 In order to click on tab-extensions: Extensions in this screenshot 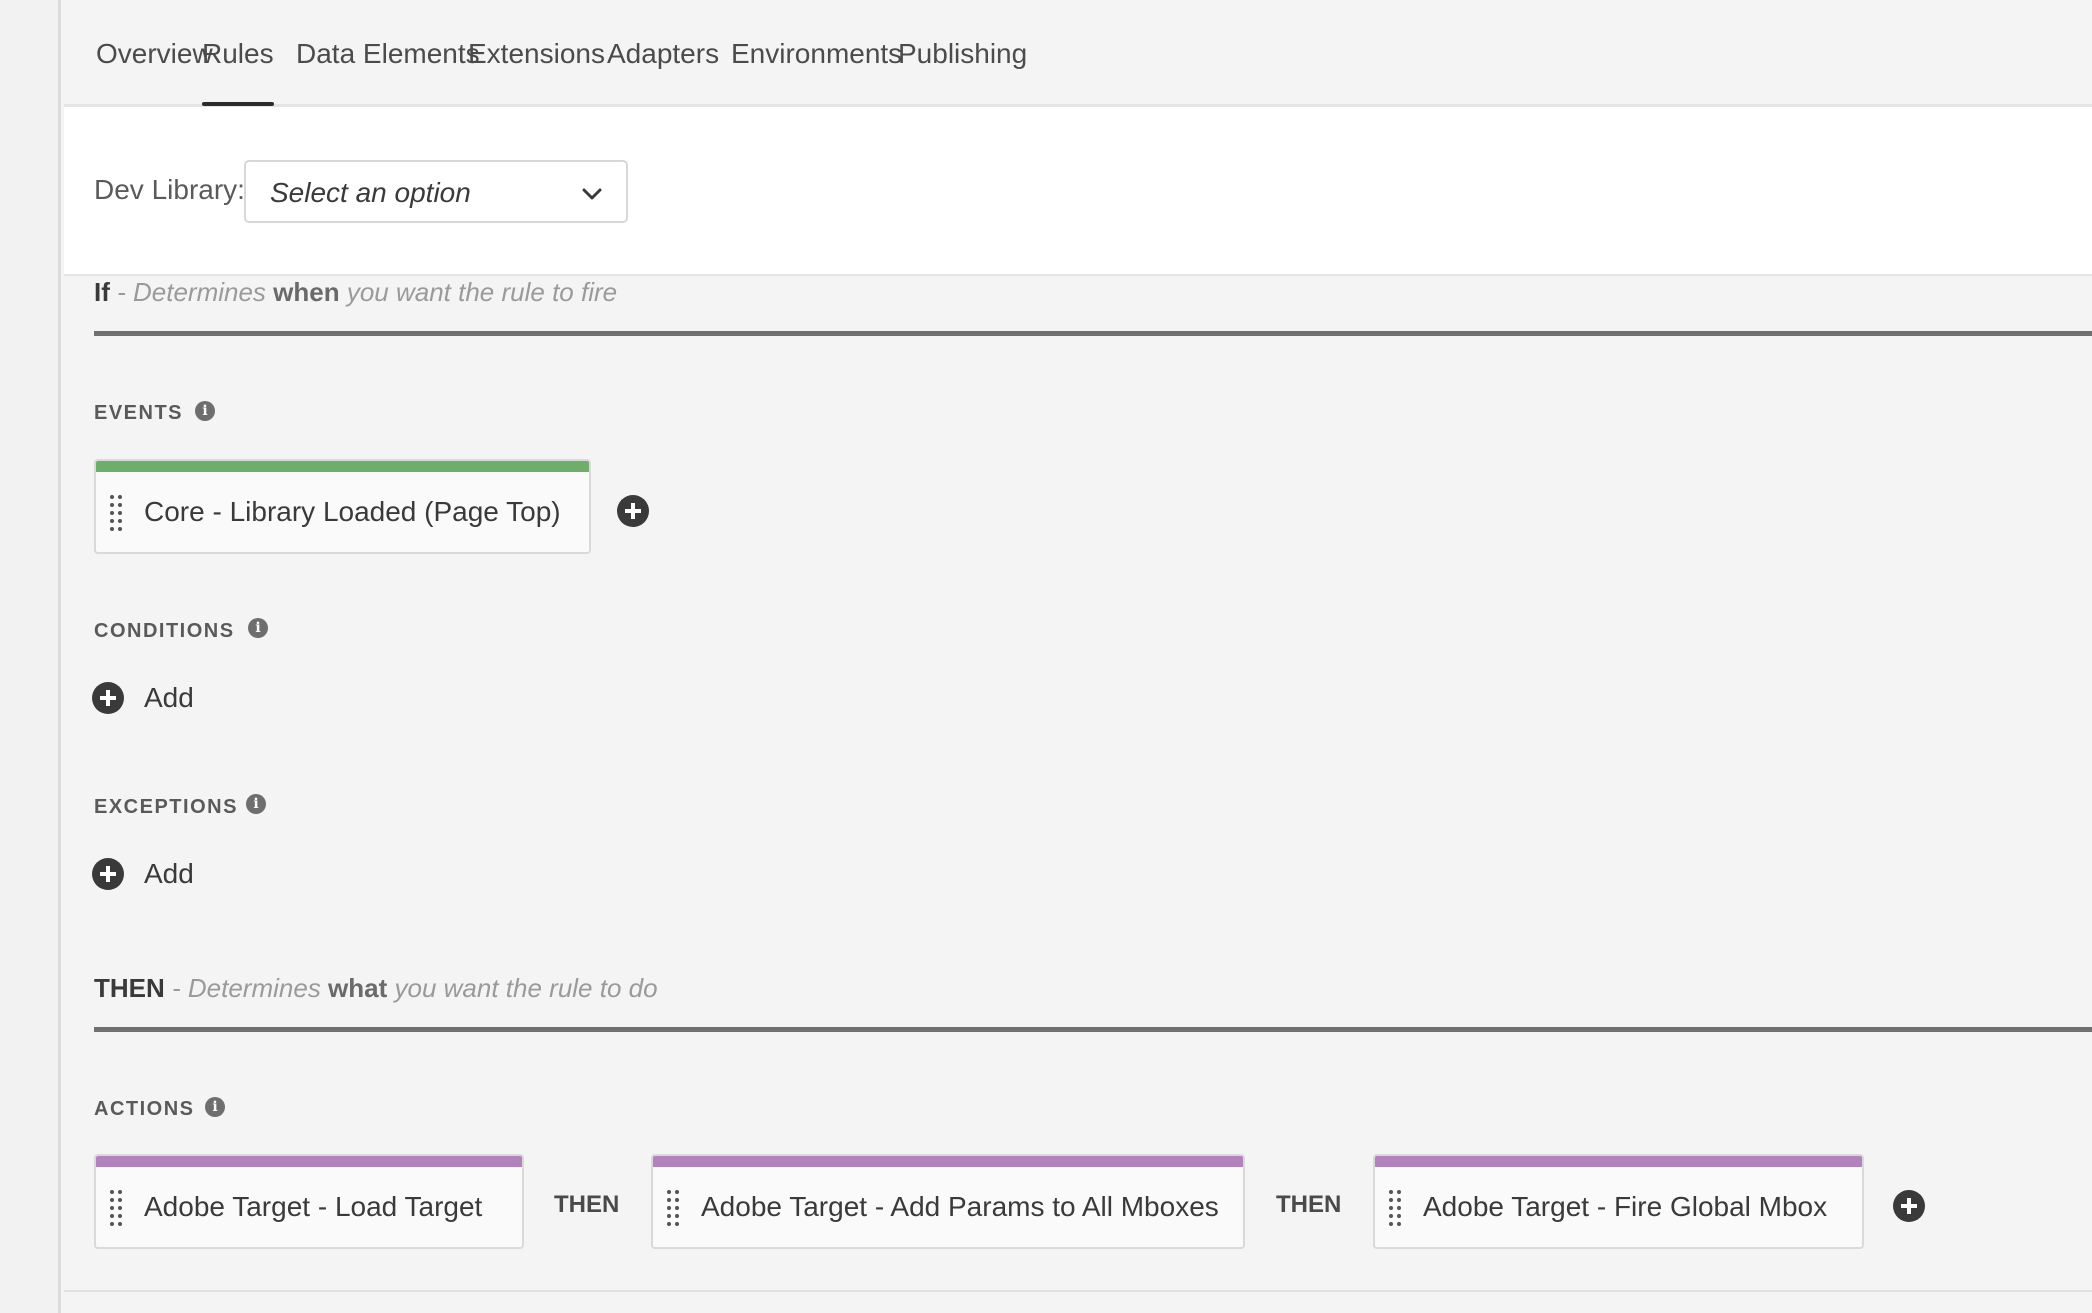, I will do `click(536, 54)`.